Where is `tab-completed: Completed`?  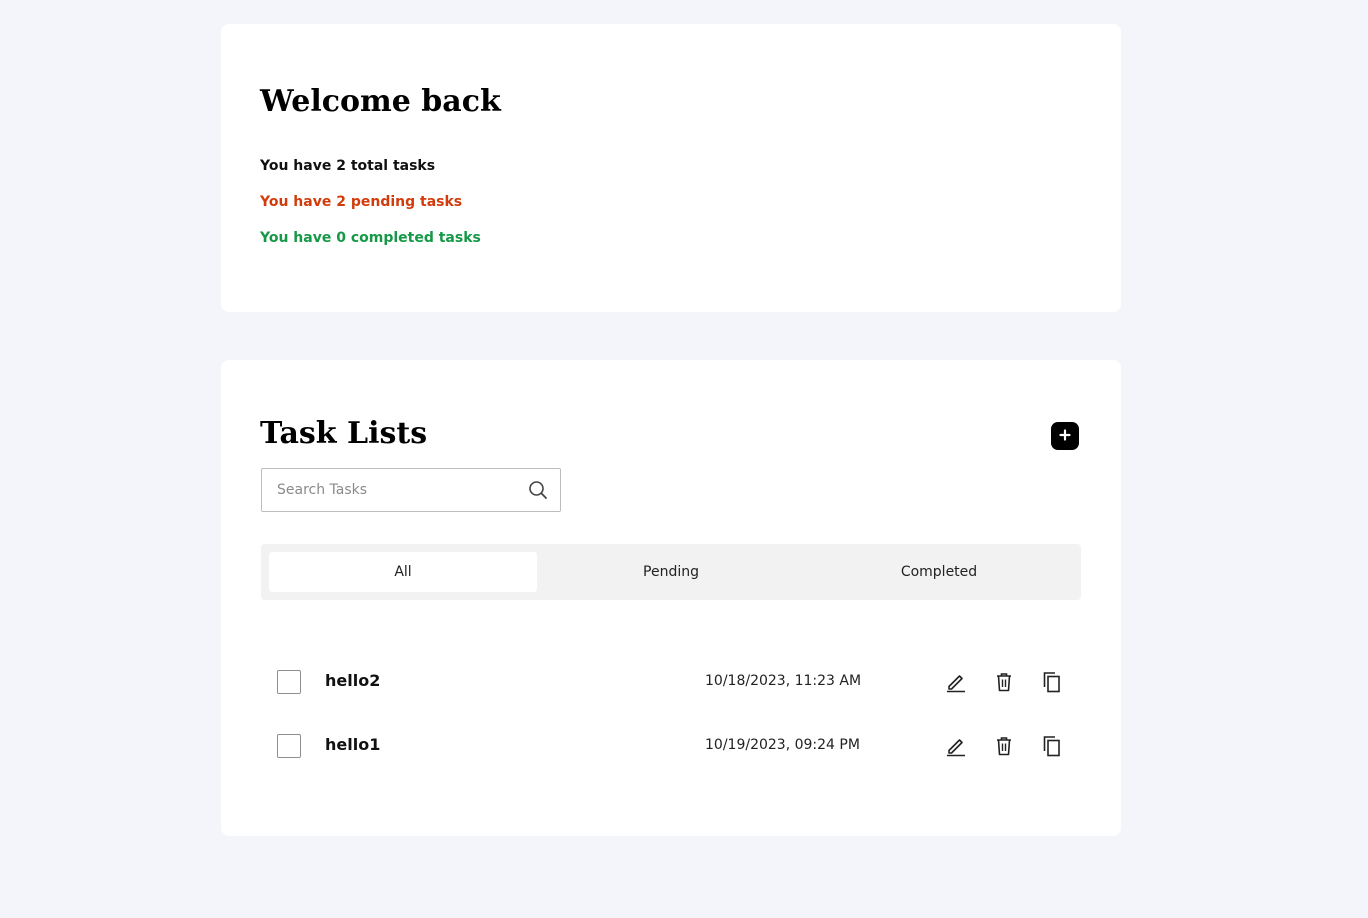 tab-completed: Completed is located at coordinates (939, 572).